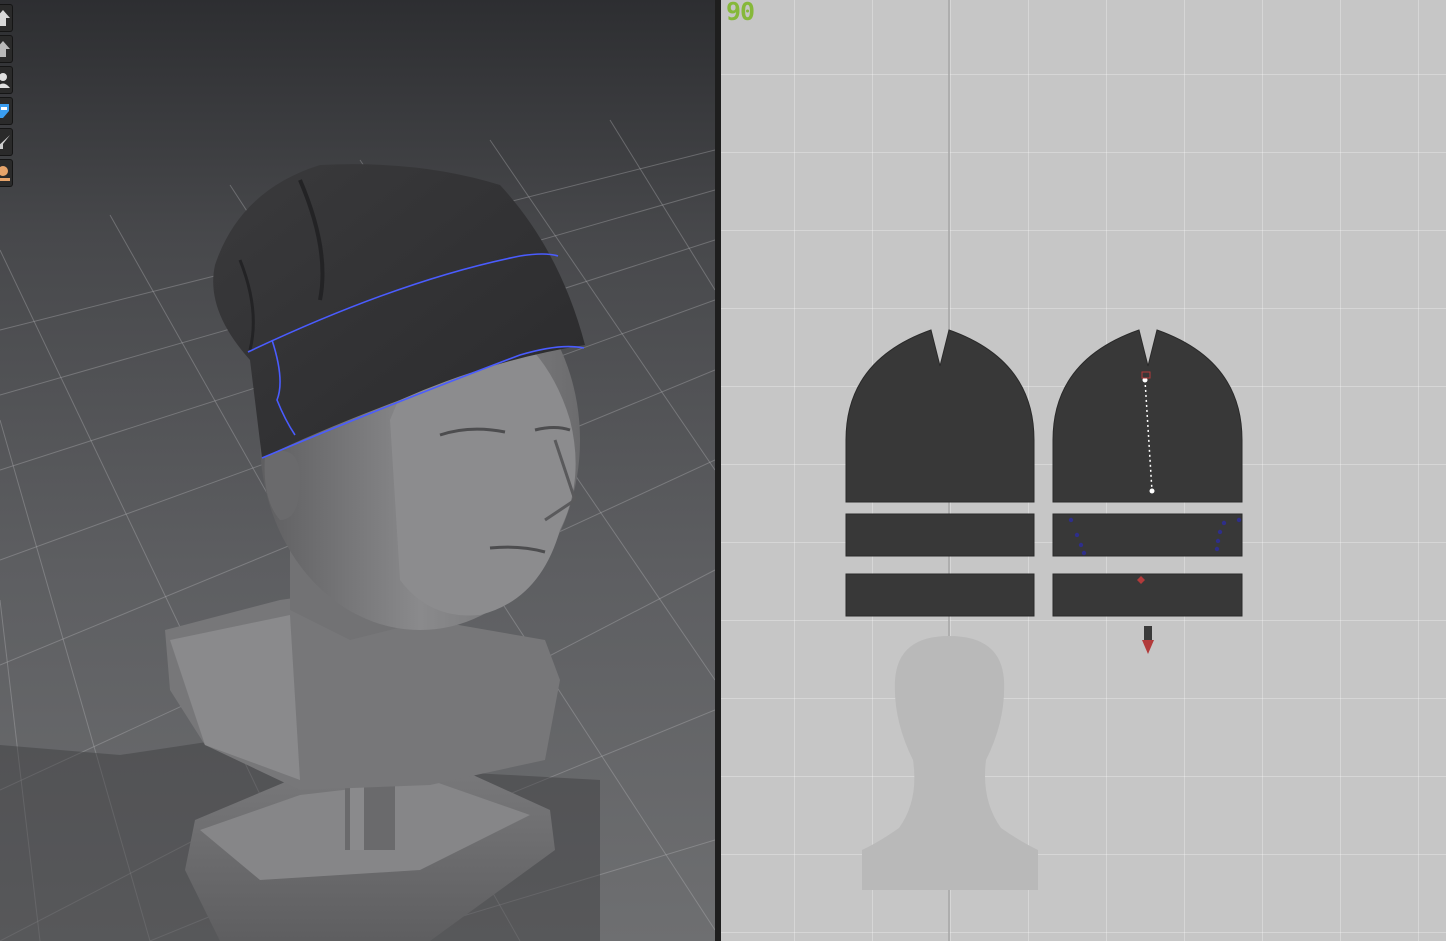 This screenshot has width=1446, height=941. I want to click on arrow-up-alt-button, so click(6, 49).